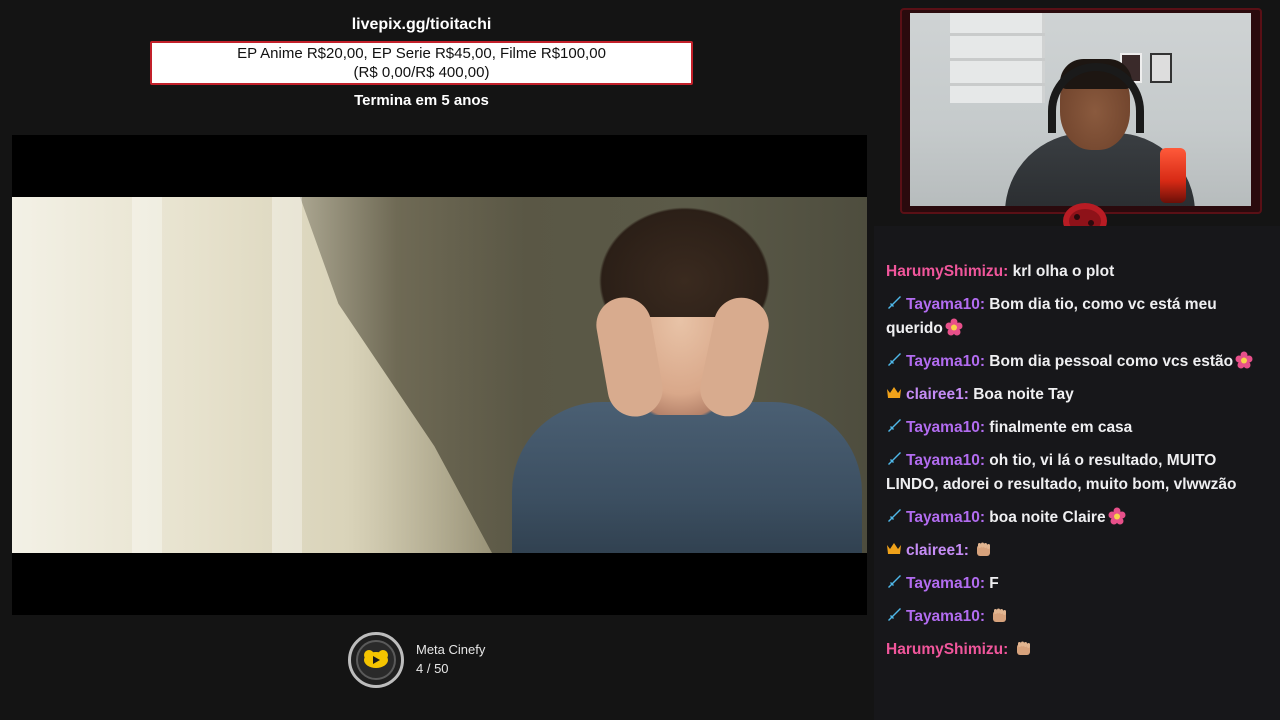 The height and width of the screenshot is (720, 1280). I want to click on meta-title: Meta Cinefy, so click(451, 649).